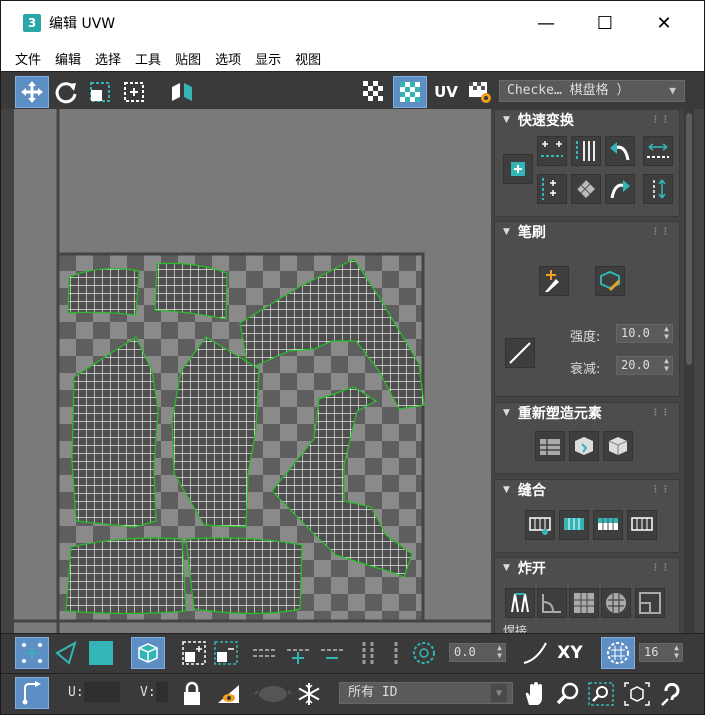 Image resolution: width=705 pixels, height=715 pixels. What do you see at coordinates (672, 694) in the screenshot?
I see `help-button` at bounding box center [672, 694].